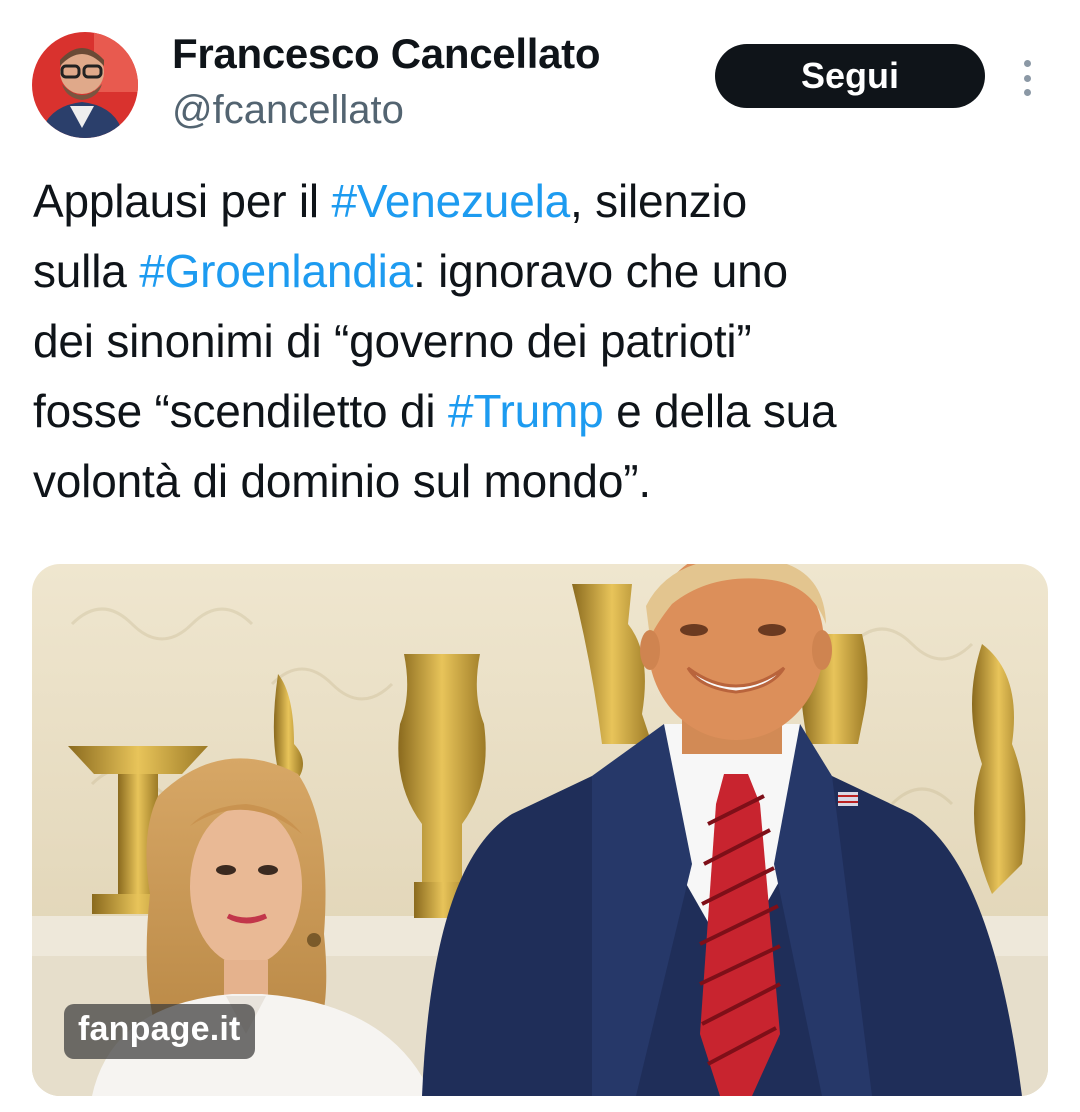  Describe the element at coordinates (526, 411) in the screenshot. I see `hashtag-link: #Trump` at that location.